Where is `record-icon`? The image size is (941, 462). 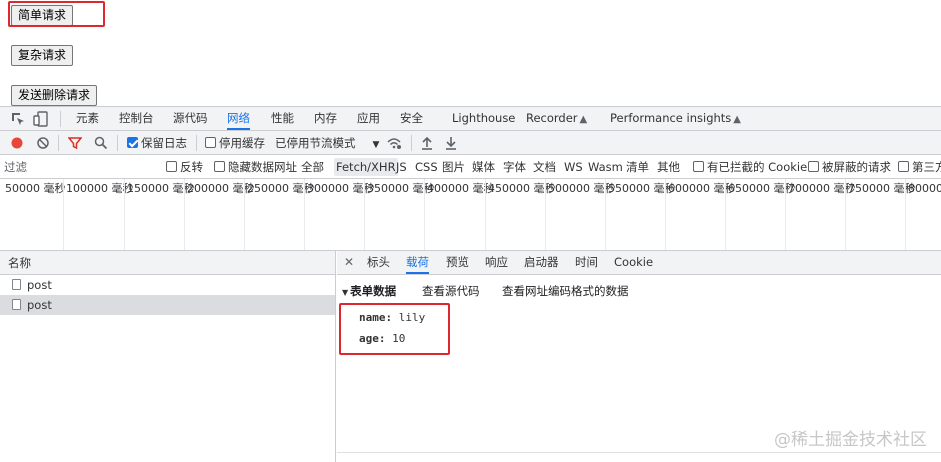 record-icon is located at coordinates (17, 143).